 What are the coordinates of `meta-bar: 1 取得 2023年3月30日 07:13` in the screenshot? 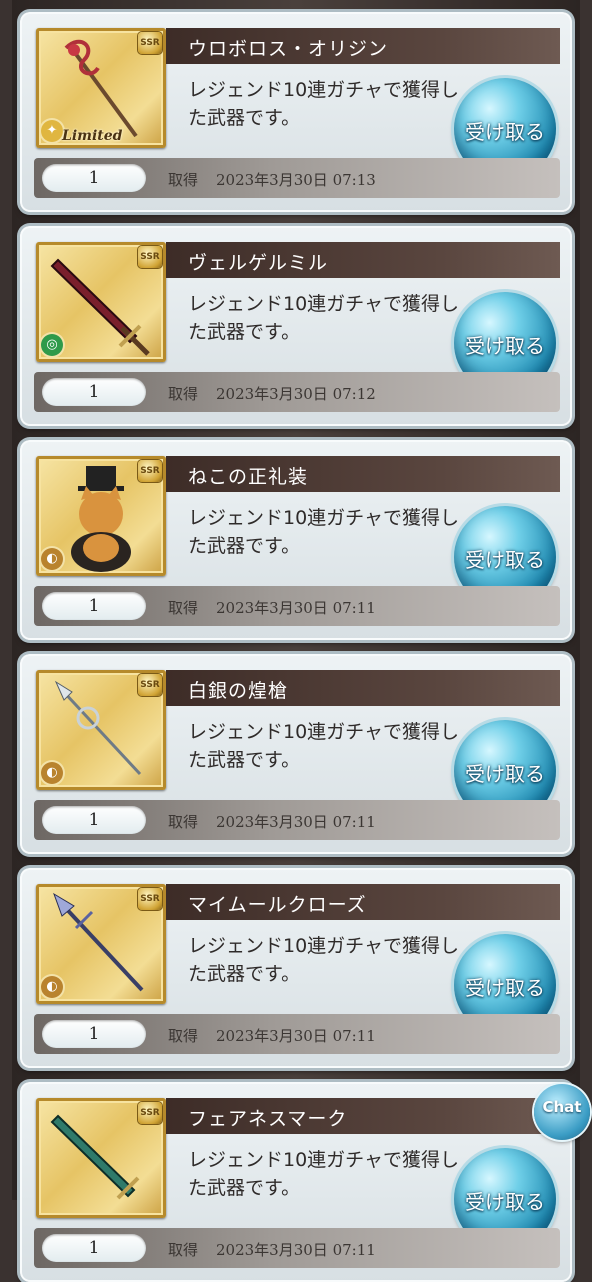 It's located at (297, 178).